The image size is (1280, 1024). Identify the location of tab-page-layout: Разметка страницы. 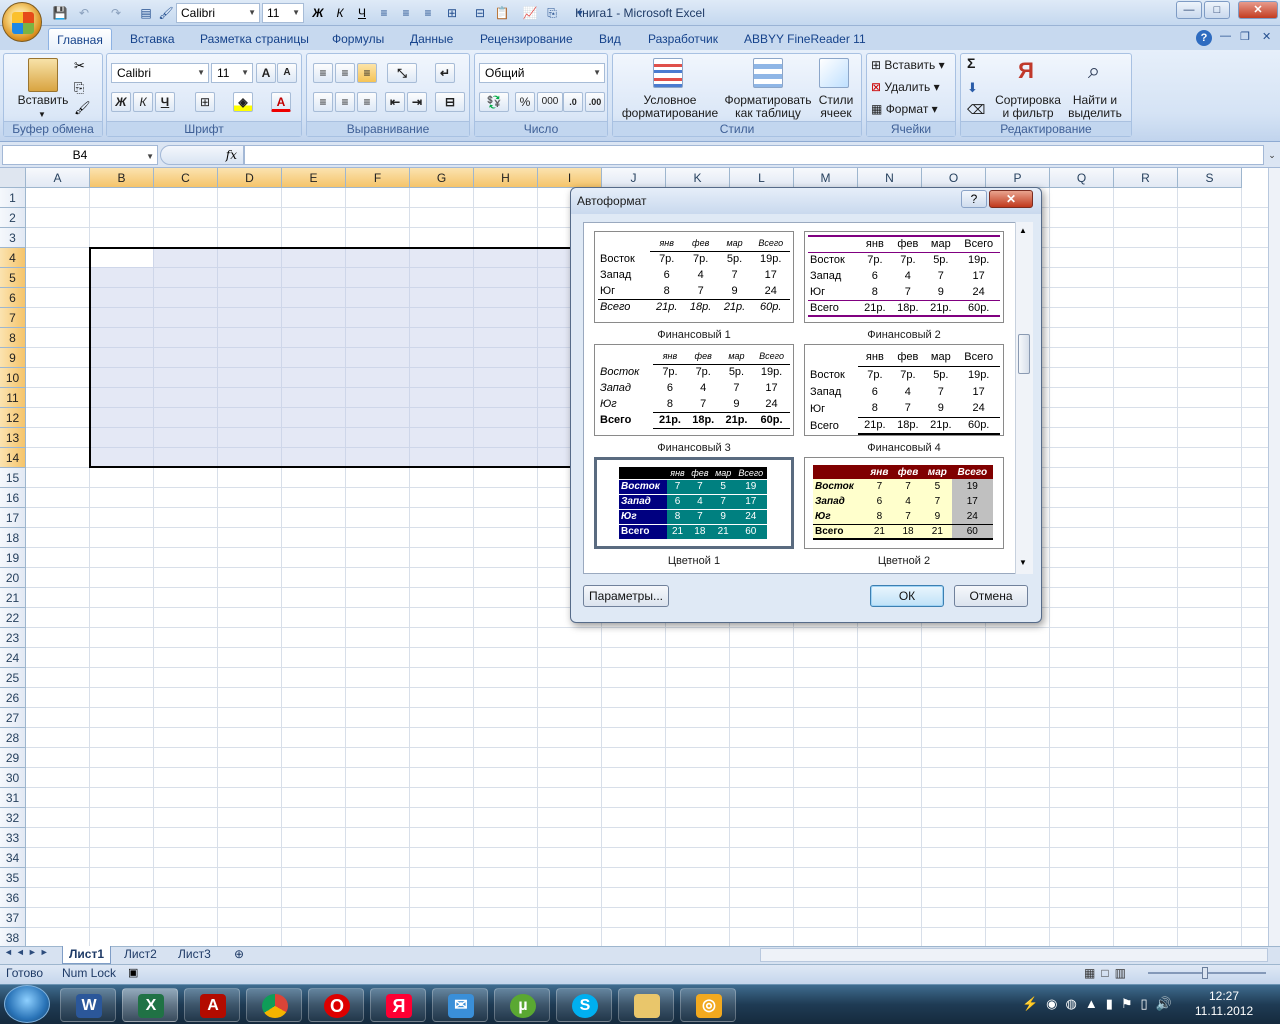
(254, 39).